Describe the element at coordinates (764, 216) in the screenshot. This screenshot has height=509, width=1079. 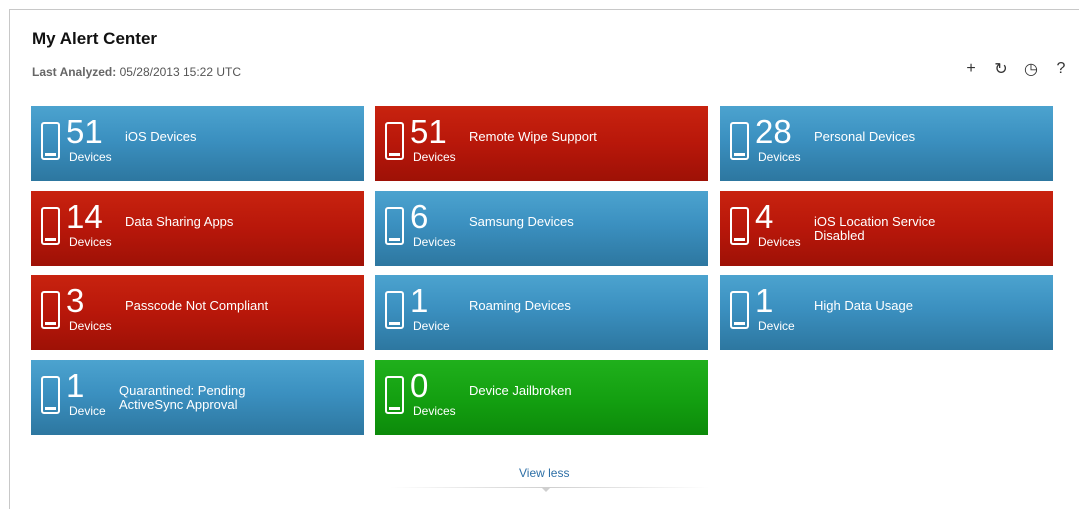
I see `alert-count: 4` at that location.